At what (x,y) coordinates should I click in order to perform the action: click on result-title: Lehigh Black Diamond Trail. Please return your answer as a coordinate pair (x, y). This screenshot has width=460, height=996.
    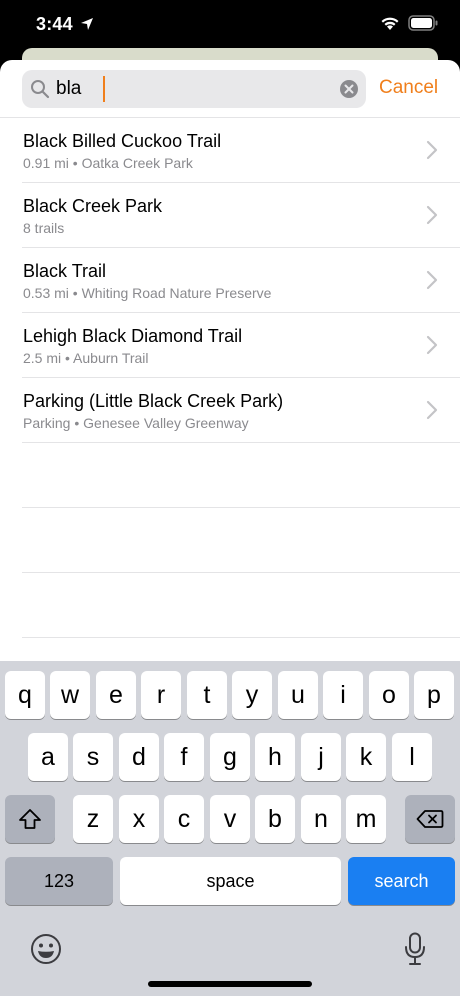
    Looking at the image, I should click on (133, 336).